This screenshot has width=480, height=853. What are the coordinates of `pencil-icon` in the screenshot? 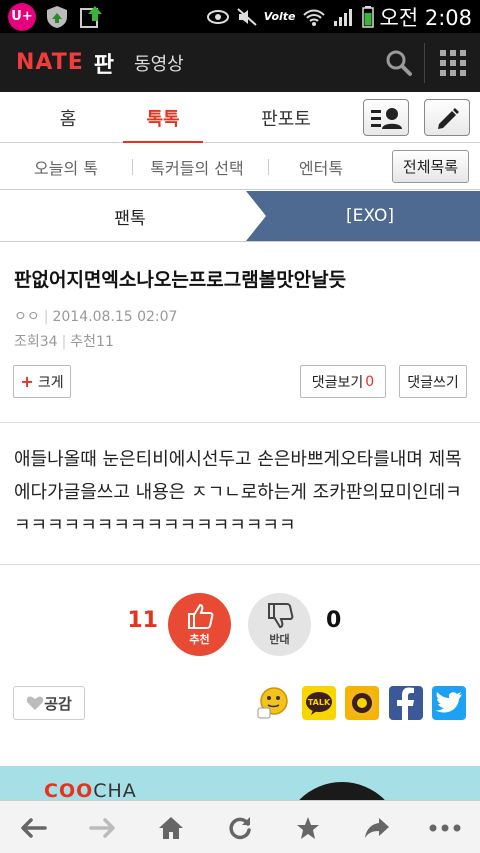 It's located at (448, 118).